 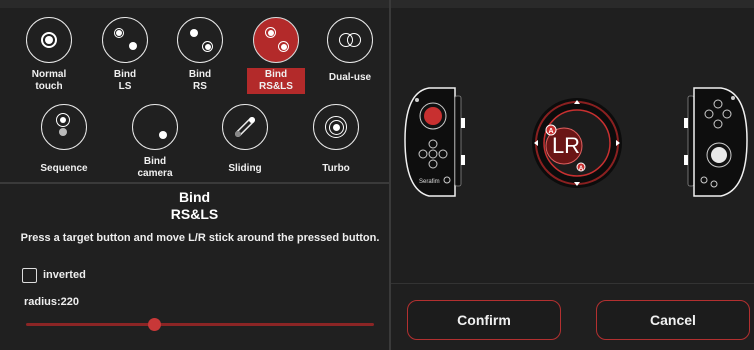 What do you see at coordinates (336, 127) in the screenshot?
I see `turbo-icon` at bounding box center [336, 127].